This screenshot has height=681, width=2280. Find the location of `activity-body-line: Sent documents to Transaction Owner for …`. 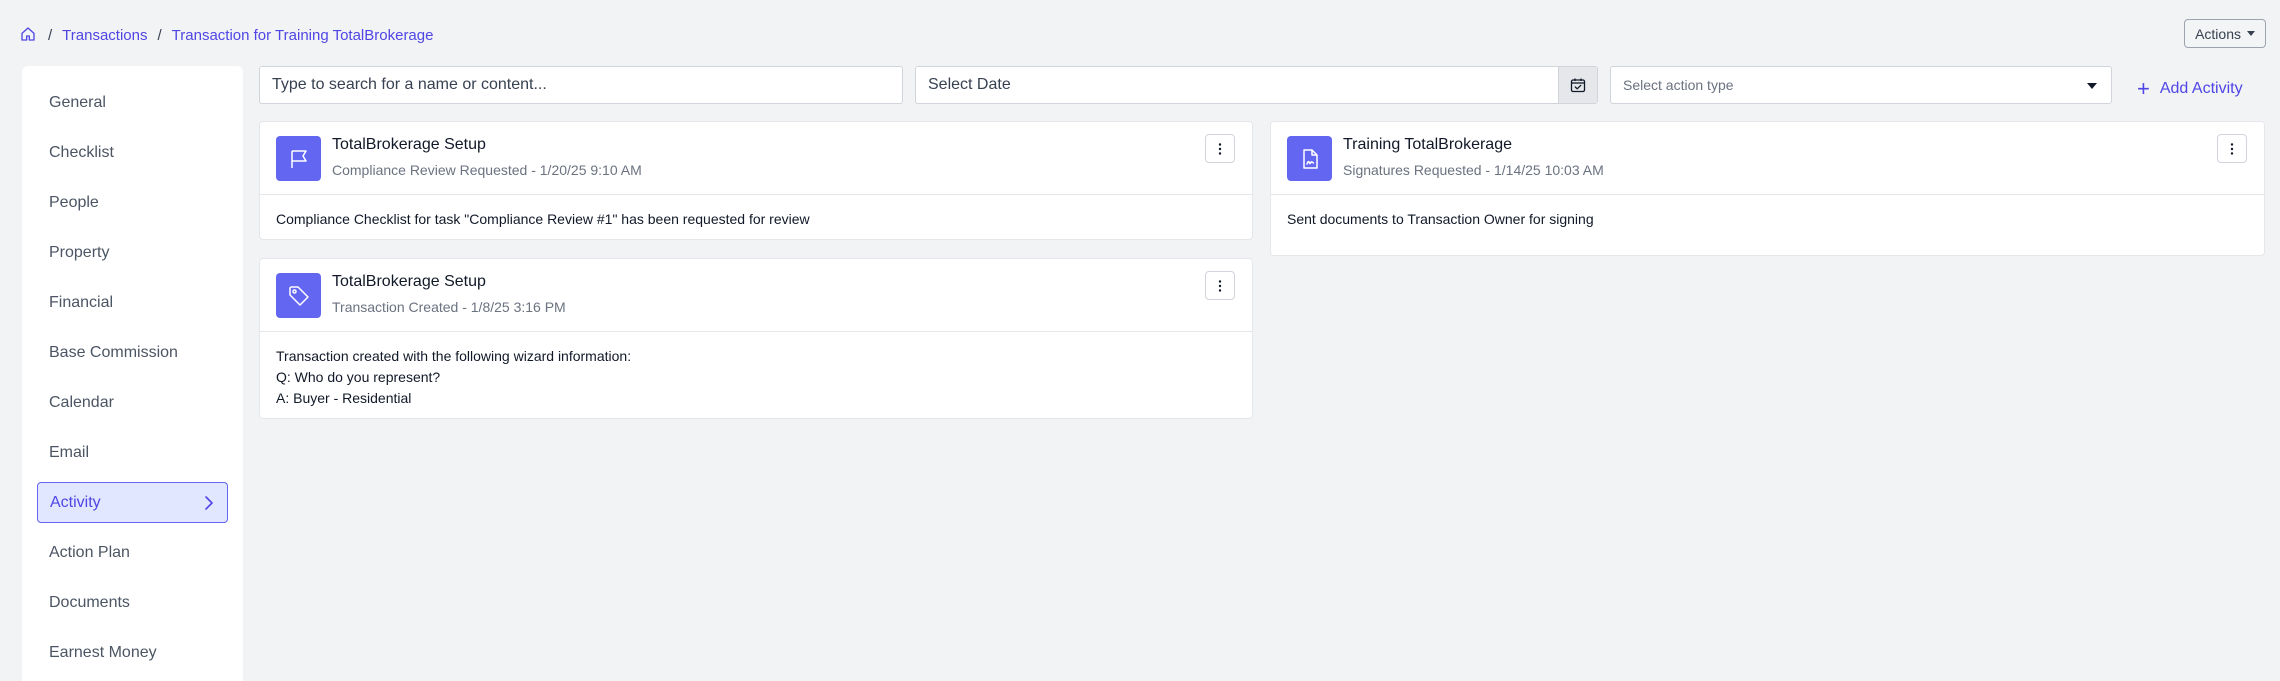

activity-body-line: Sent documents to Transaction Owner for … is located at coordinates (1440, 219).